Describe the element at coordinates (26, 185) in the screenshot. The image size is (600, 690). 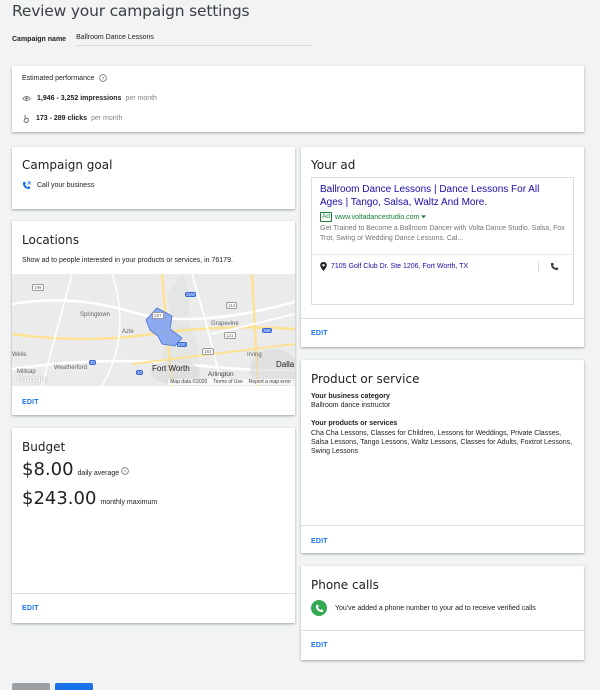
I see `phone-forward-icon` at that location.